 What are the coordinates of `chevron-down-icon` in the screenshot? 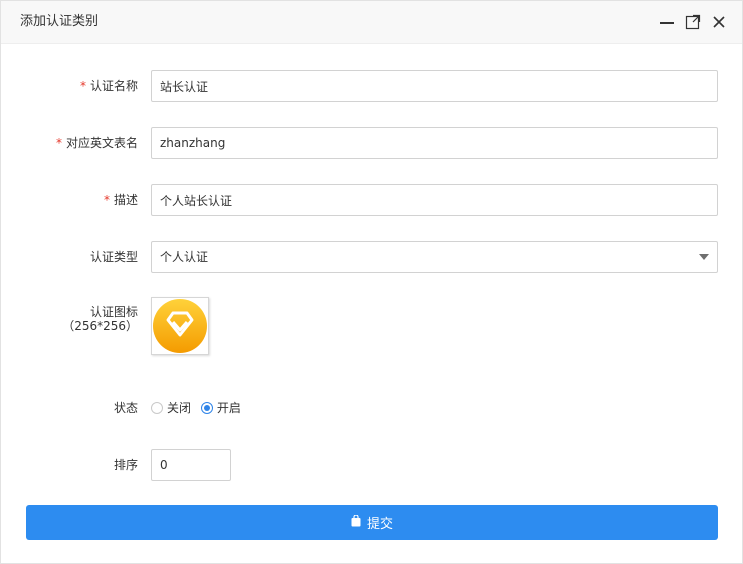 It's located at (704, 257).